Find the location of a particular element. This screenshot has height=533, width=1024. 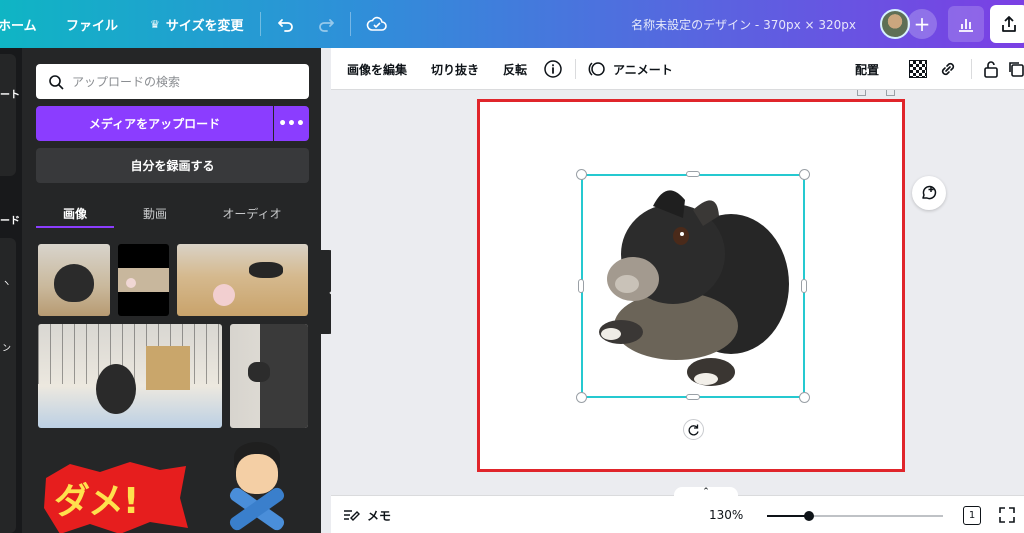

page-count-button: 1 is located at coordinates (972, 515).